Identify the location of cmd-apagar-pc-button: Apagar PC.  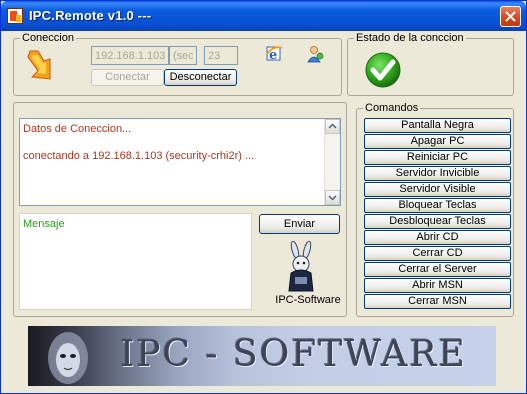
(437, 141).